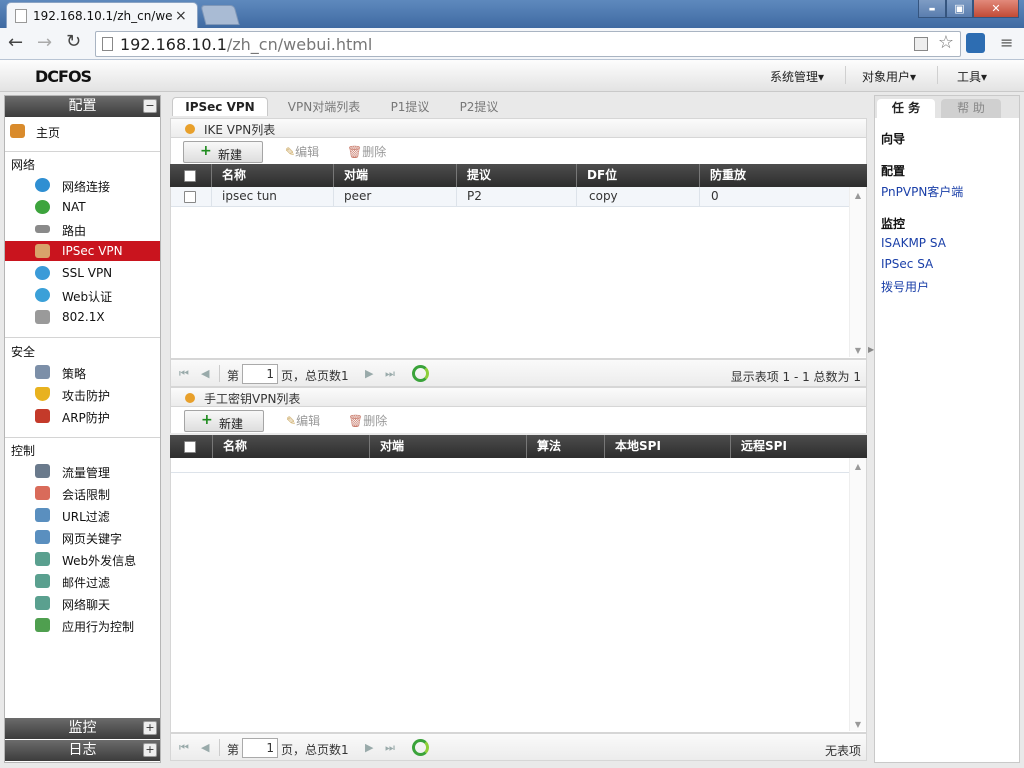  Describe the element at coordinates (303, 420) in the screenshot. I see `manual-edit-button: ✎编辑` at that location.